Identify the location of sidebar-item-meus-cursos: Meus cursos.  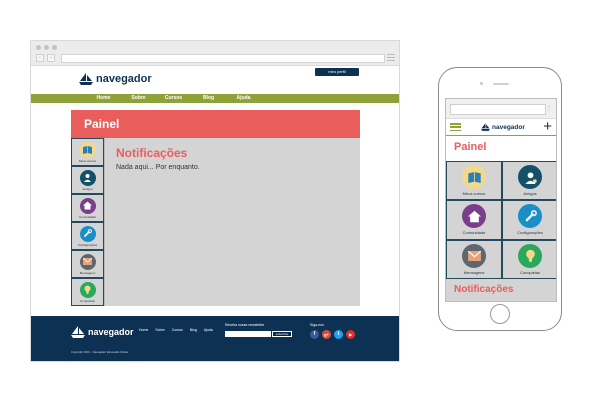
(87, 152).